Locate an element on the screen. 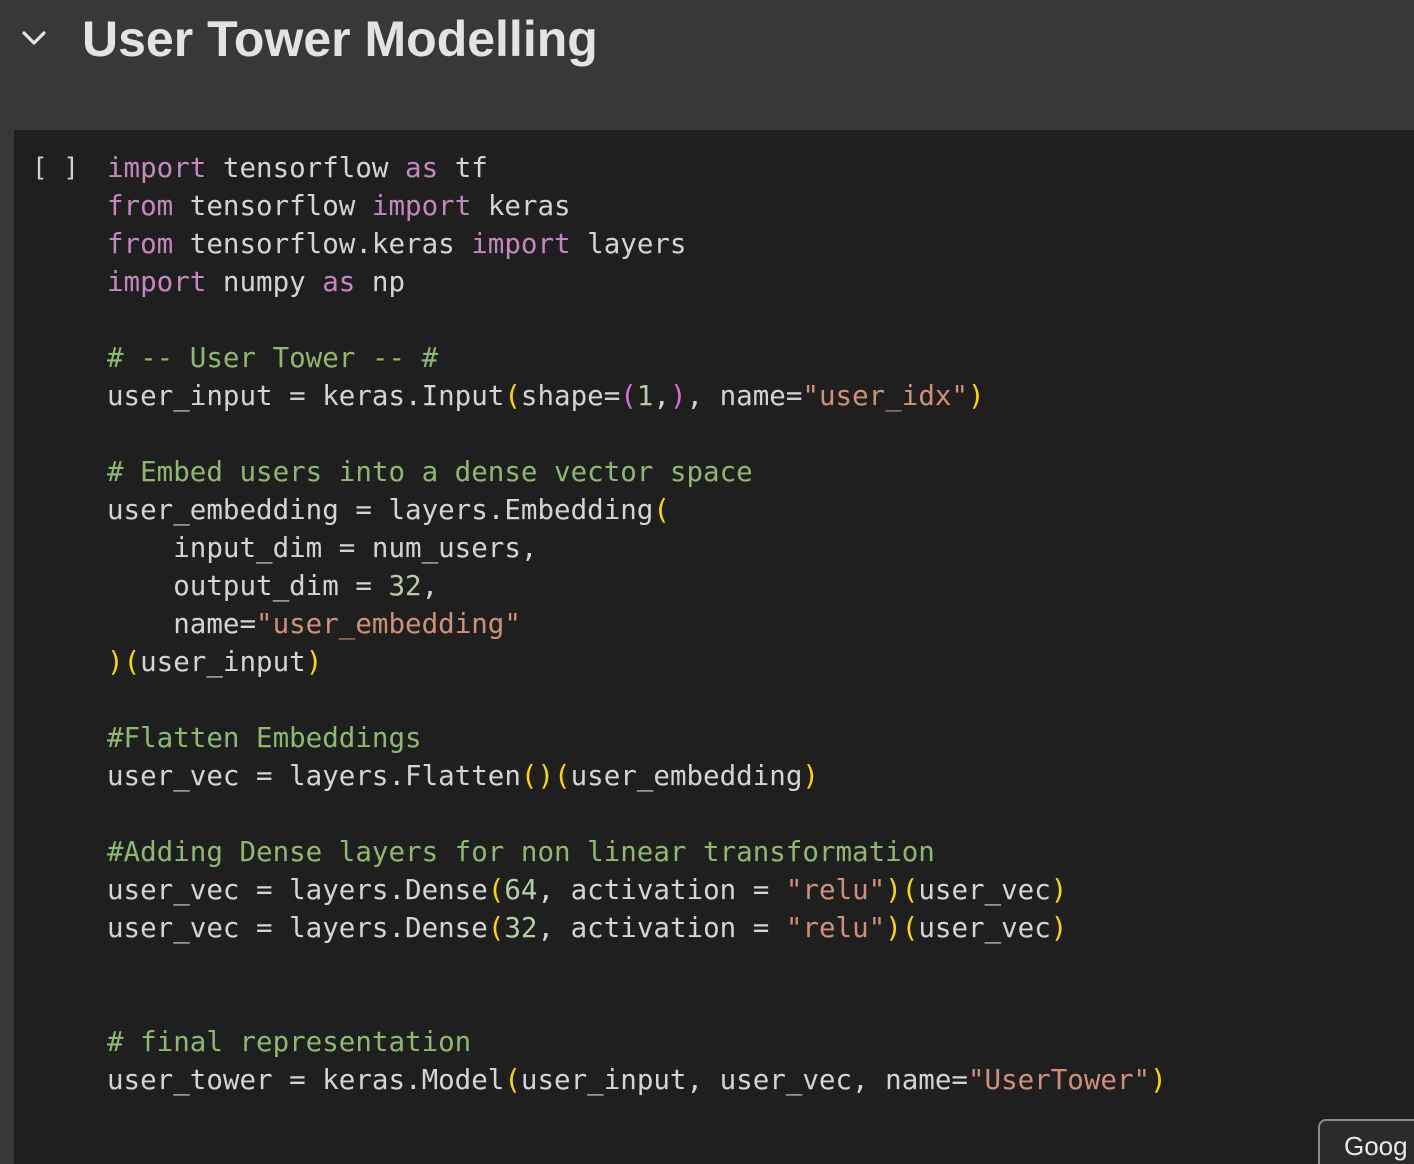 Image resolution: width=1414 pixels, height=1164 pixels. code-token: 64 is located at coordinates (521, 890).